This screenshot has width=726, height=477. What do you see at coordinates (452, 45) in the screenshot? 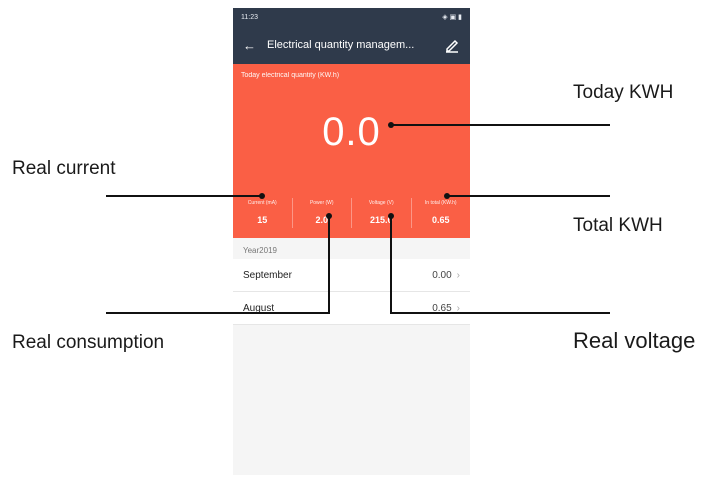
I see `edit-pencil-icon` at bounding box center [452, 45].